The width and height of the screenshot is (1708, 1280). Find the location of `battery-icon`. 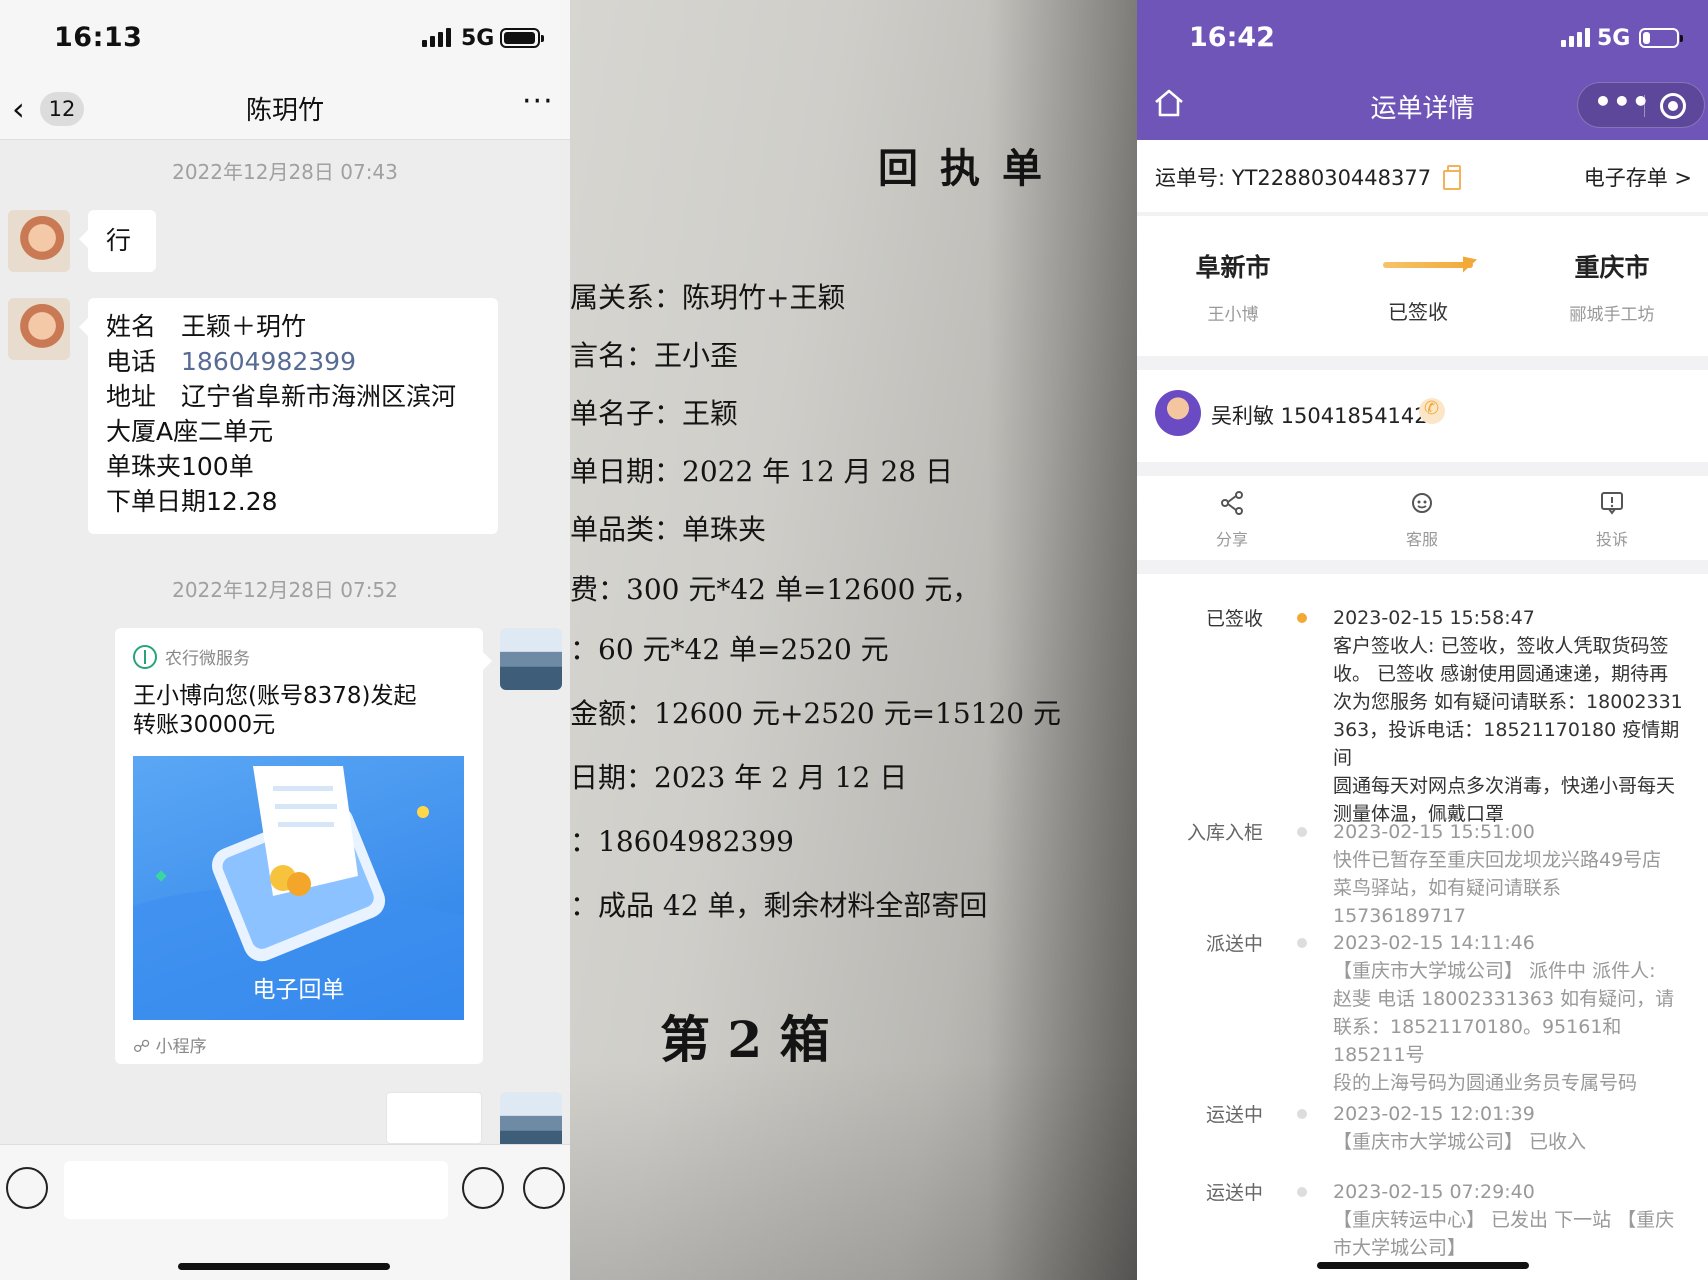

battery-icon is located at coordinates (1661, 38).